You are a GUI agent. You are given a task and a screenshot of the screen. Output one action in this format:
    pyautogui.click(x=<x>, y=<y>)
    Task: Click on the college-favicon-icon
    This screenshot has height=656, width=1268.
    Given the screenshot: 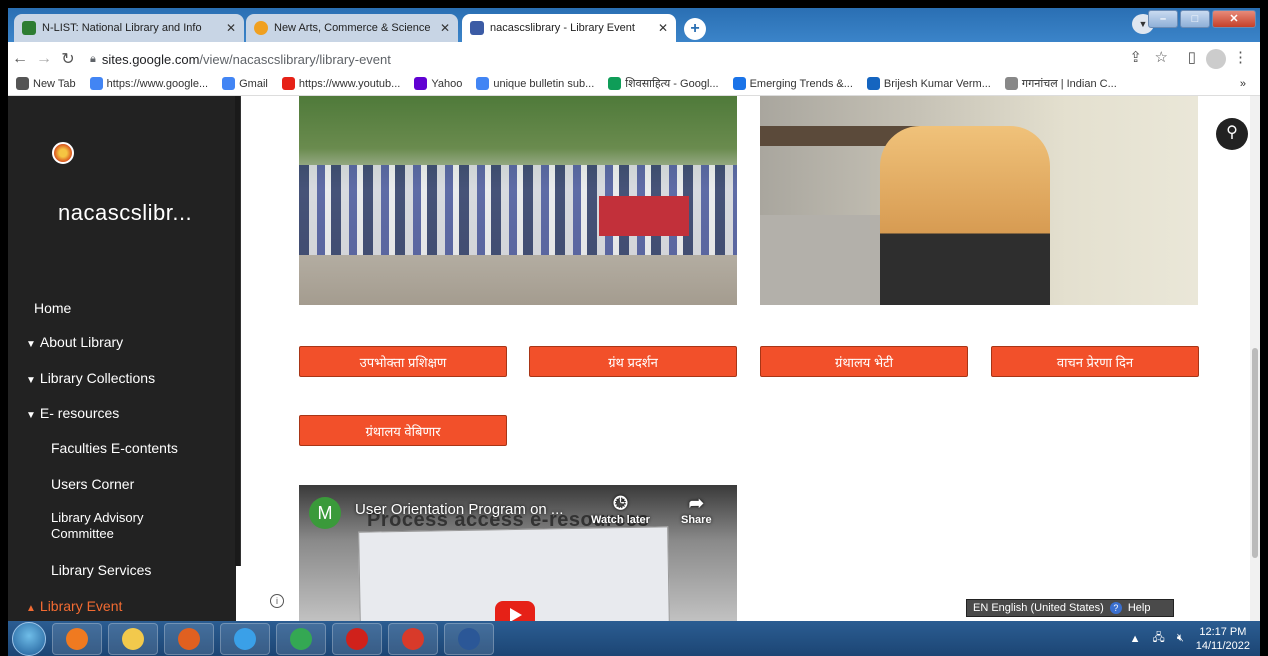 What is the action you would take?
    pyautogui.click(x=261, y=28)
    